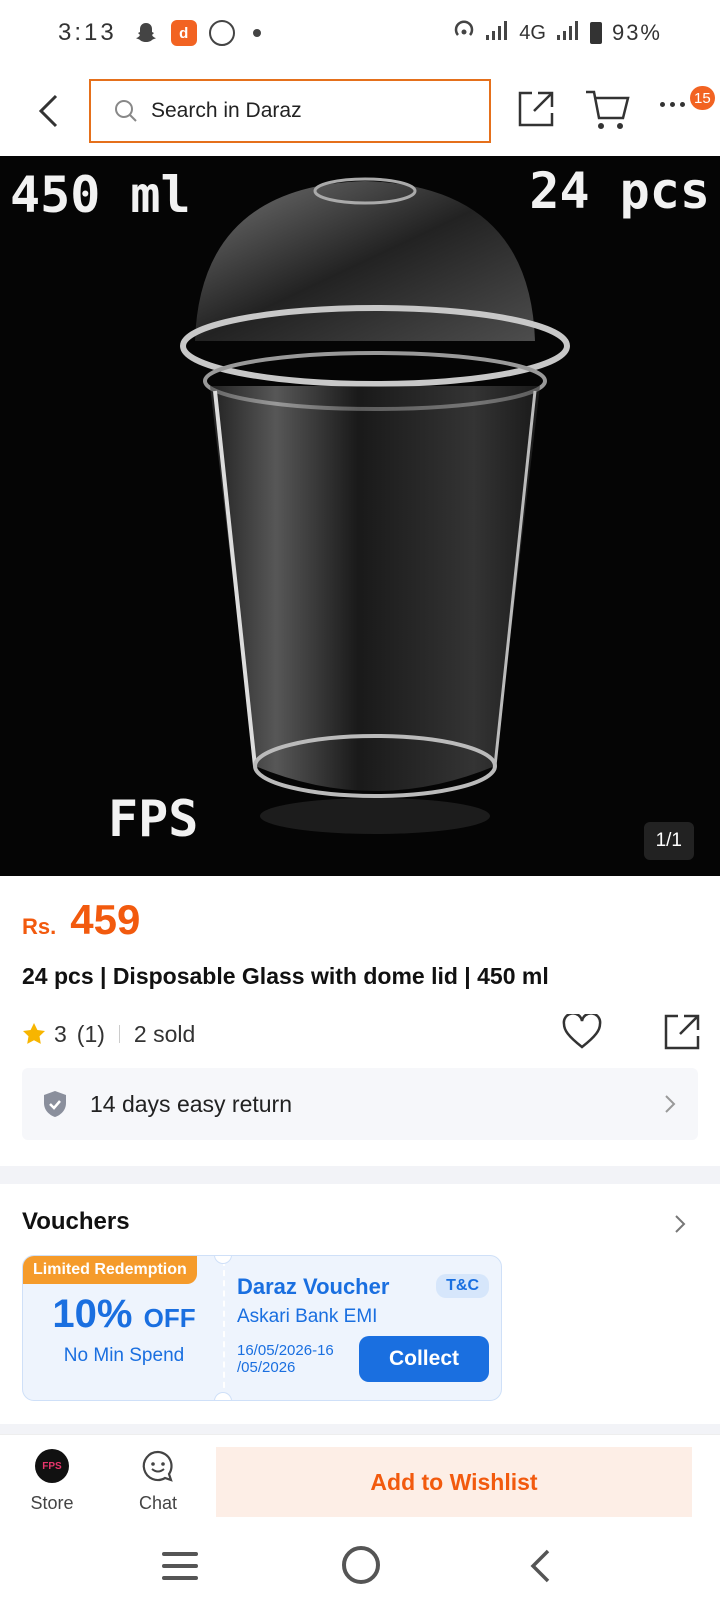  What do you see at coordinates (595, 33) in the screenshot?
I see `battery-icon` at bounding box center [595, 33].